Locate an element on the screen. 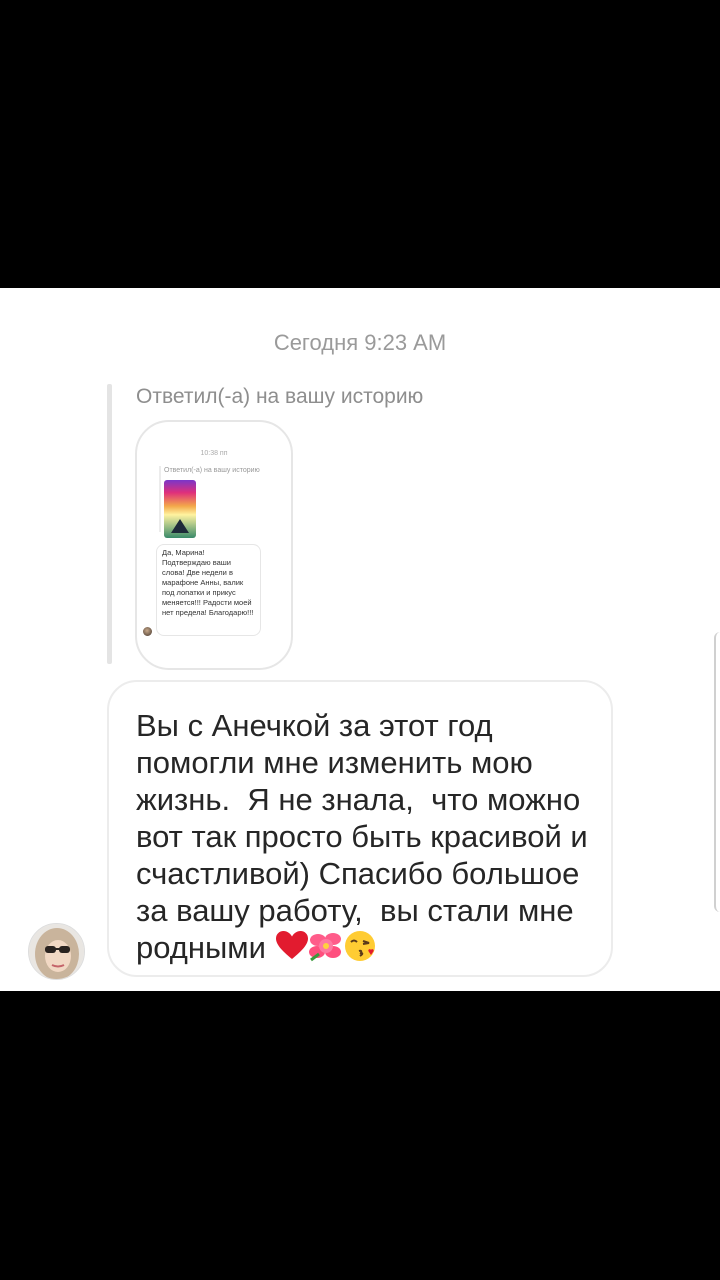 This screenshot has width=720, height=1280. message-timestamp: Сегодня 9:23 AM is located at coordinates (360, 342).